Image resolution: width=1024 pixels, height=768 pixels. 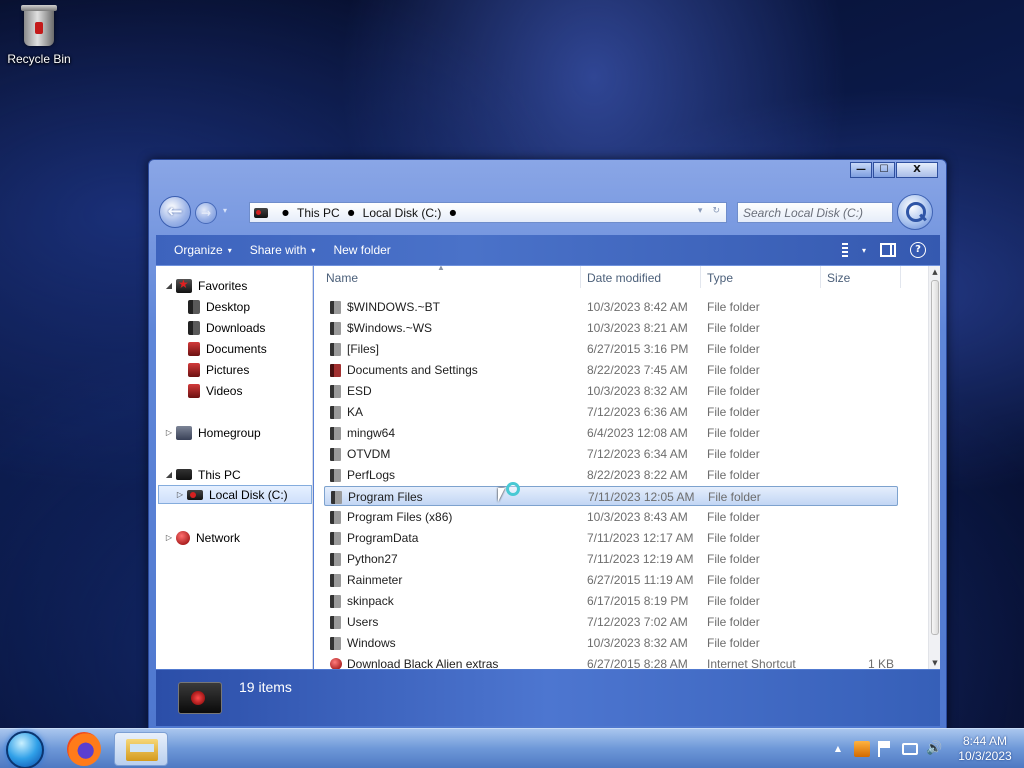 I want to click on share-with-button: Share with ▾, so click(x=274, y=250).